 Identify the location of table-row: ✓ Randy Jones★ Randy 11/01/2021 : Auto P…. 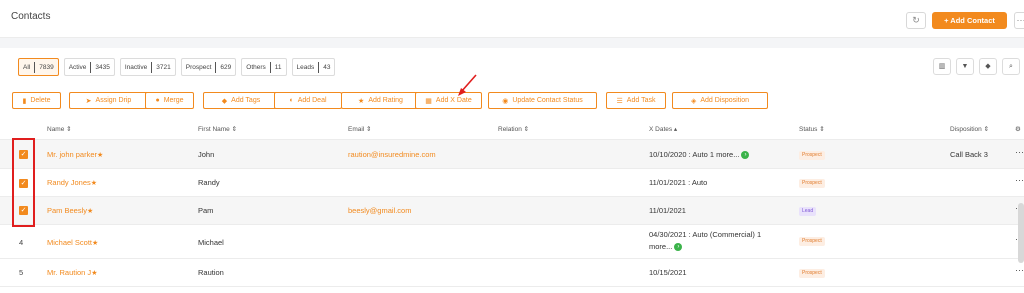
(512, 183).